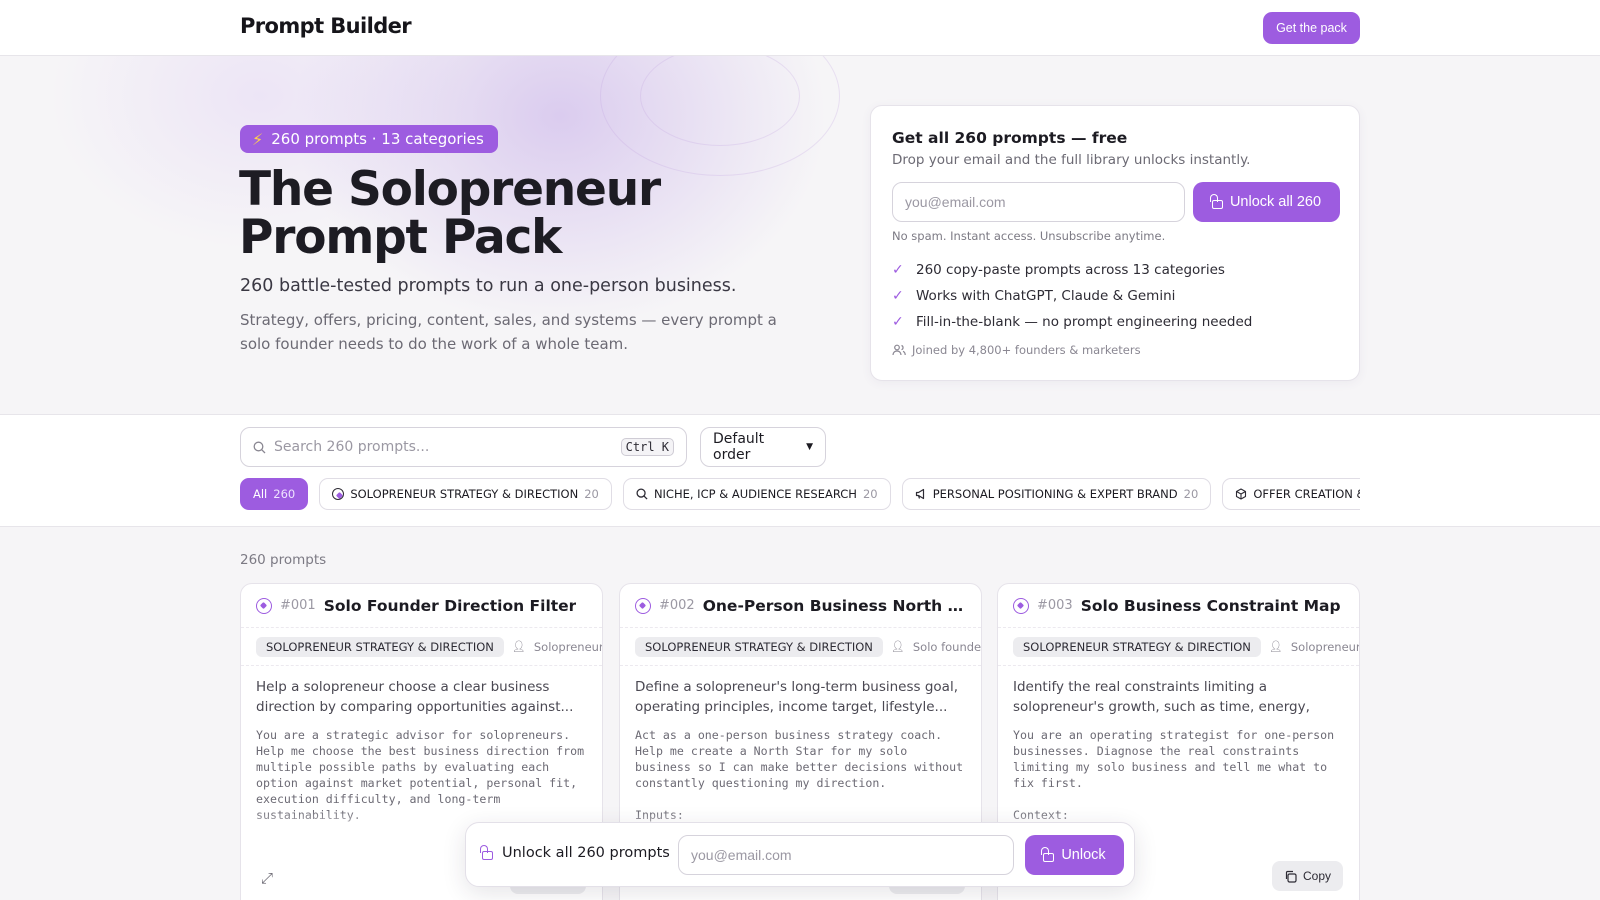 The width and height of the screenshot is (1600, 900). I want to click on floating-email-input, so click(846, 855).